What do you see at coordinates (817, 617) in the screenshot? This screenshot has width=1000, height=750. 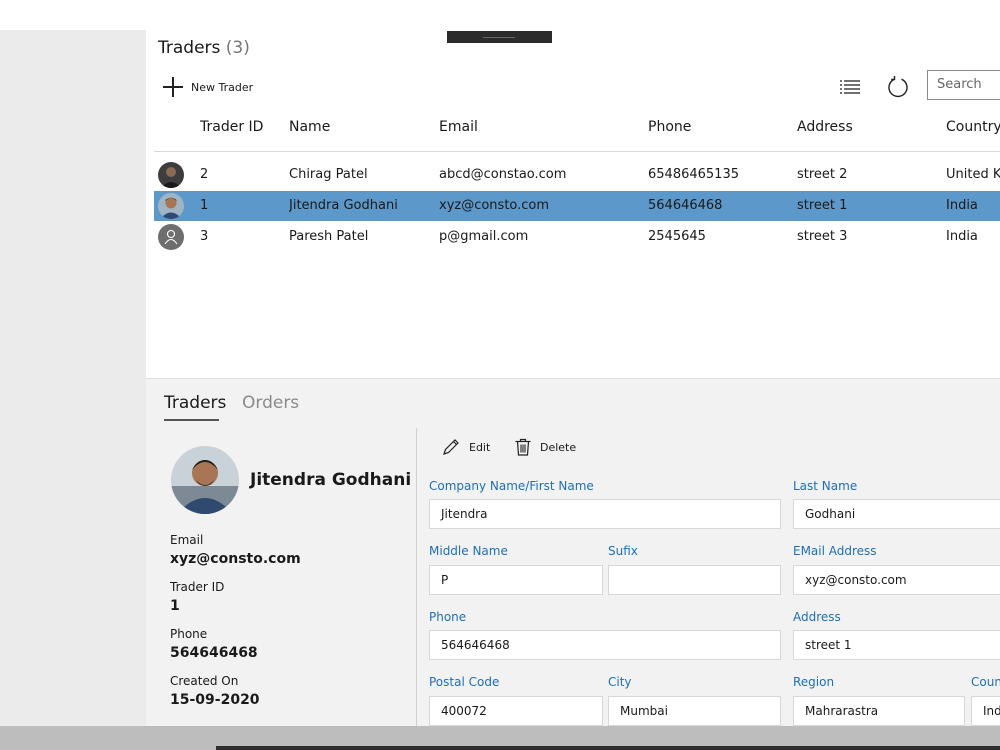 I see `address-label: Address` at bounding box center [817, 617].